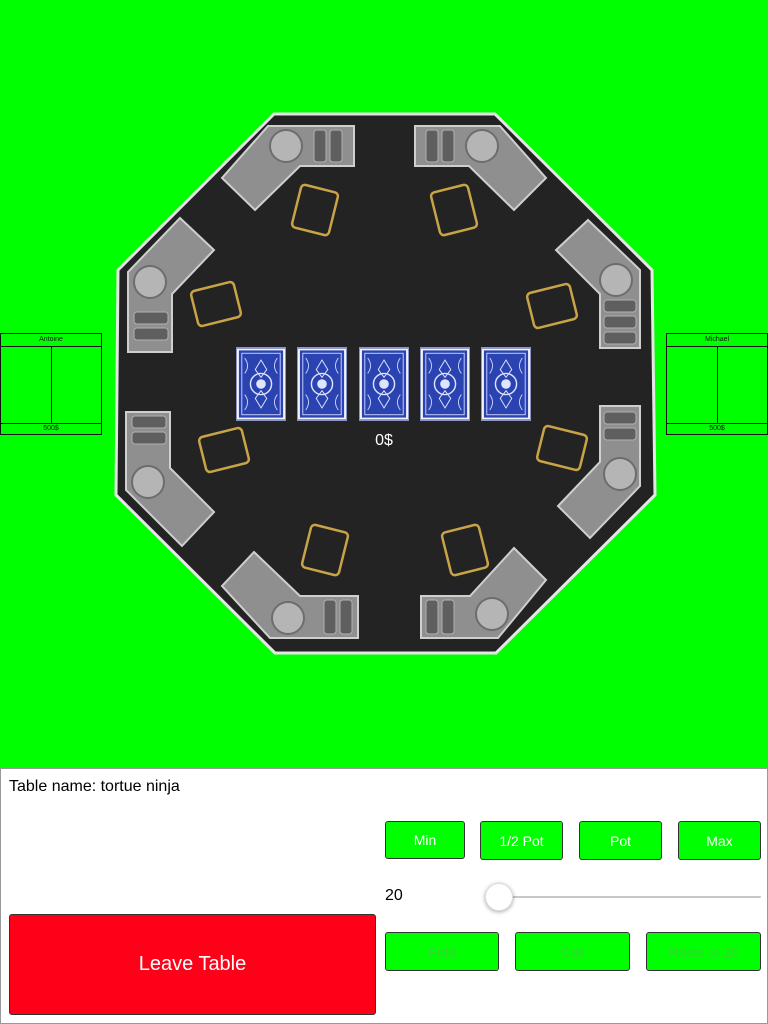 The height and width of the screenshot is (1024, 768). What do you see at coordinates (572, 951) in the screenshot?
I see `call-button: Call` at bounding box center [572, 951].